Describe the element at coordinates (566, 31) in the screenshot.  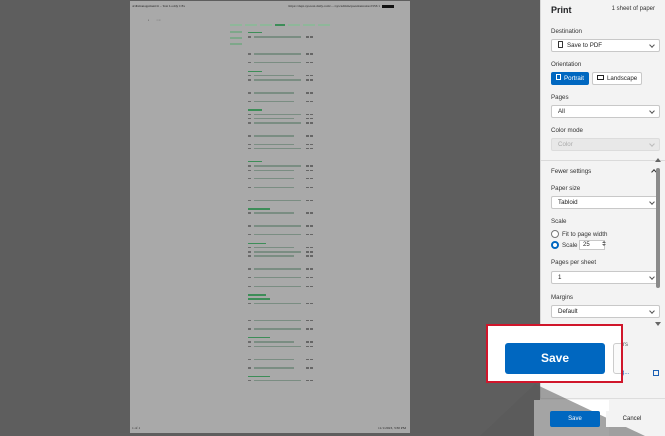
I see `destination-label: Destination` at that location.